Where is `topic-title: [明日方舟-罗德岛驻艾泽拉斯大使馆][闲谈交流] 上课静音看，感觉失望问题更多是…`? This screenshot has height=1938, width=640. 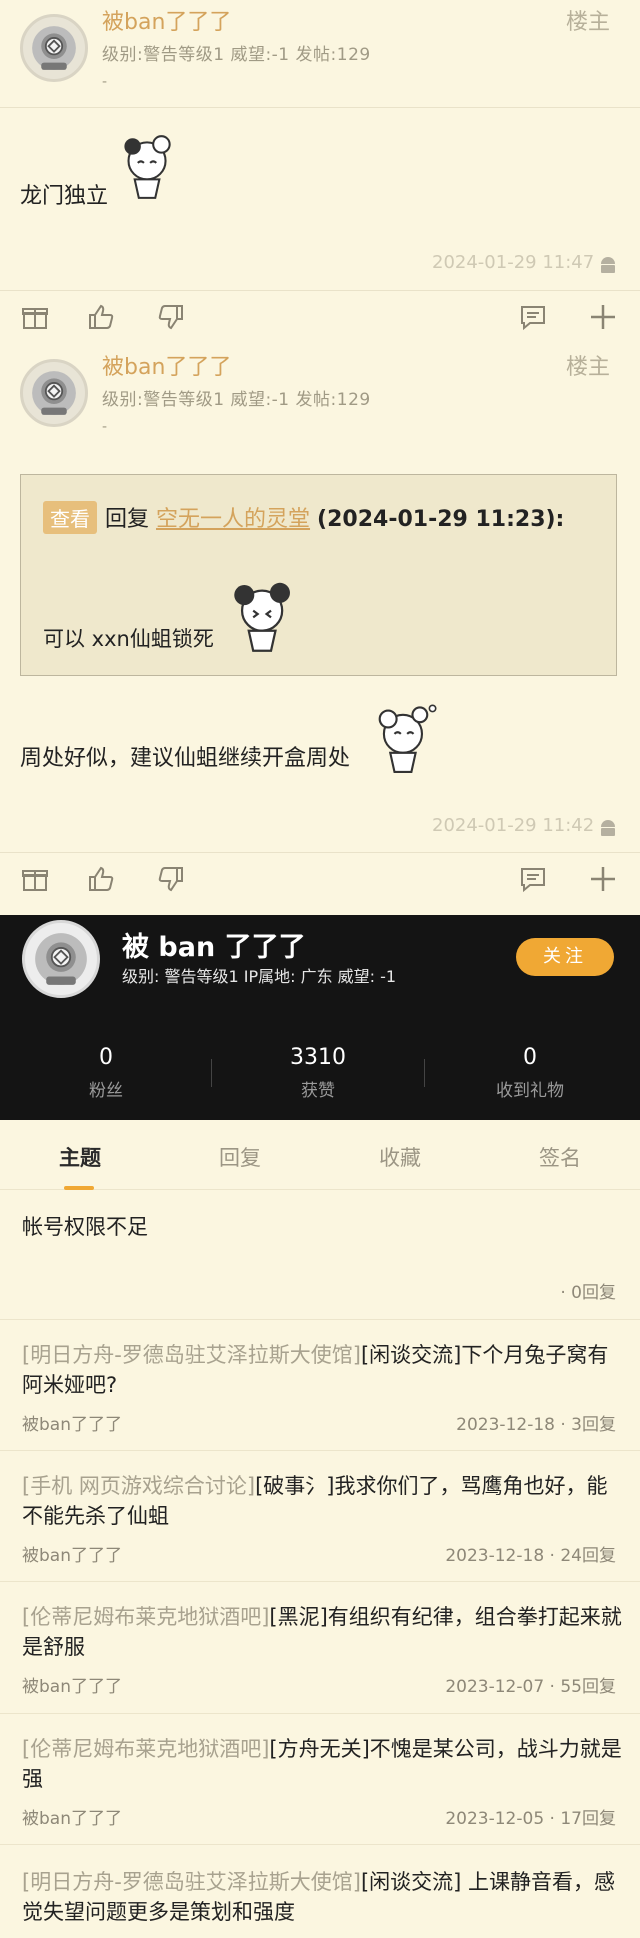
topic-title: [明日方舟-罗德岛驻艾泽拉斯大使馆][闲谈交流] 上课静音看，感觉失望问题更多是… is located at coordinates (322, 1897).